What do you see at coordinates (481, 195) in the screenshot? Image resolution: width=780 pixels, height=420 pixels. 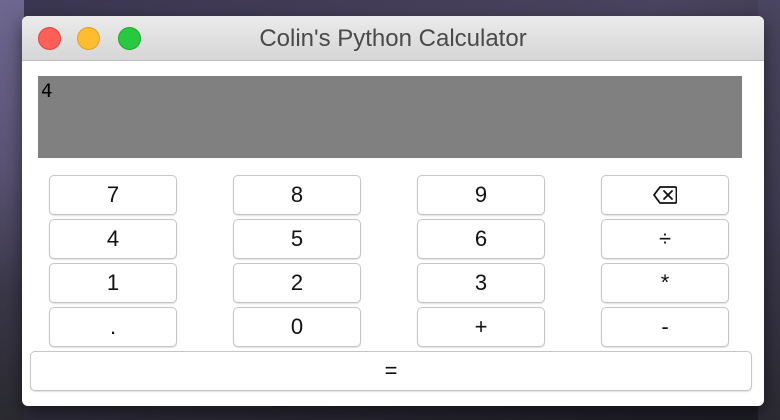 I see `key-9-button: 9` at bounding box center [481, 195].